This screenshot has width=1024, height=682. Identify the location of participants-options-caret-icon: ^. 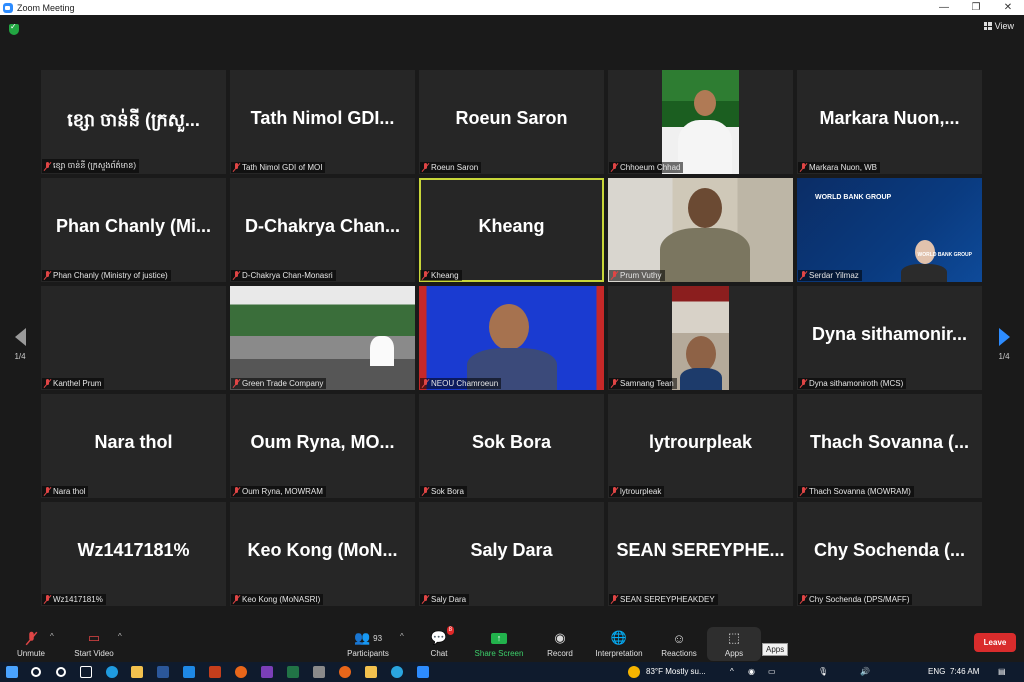
(402, 636).